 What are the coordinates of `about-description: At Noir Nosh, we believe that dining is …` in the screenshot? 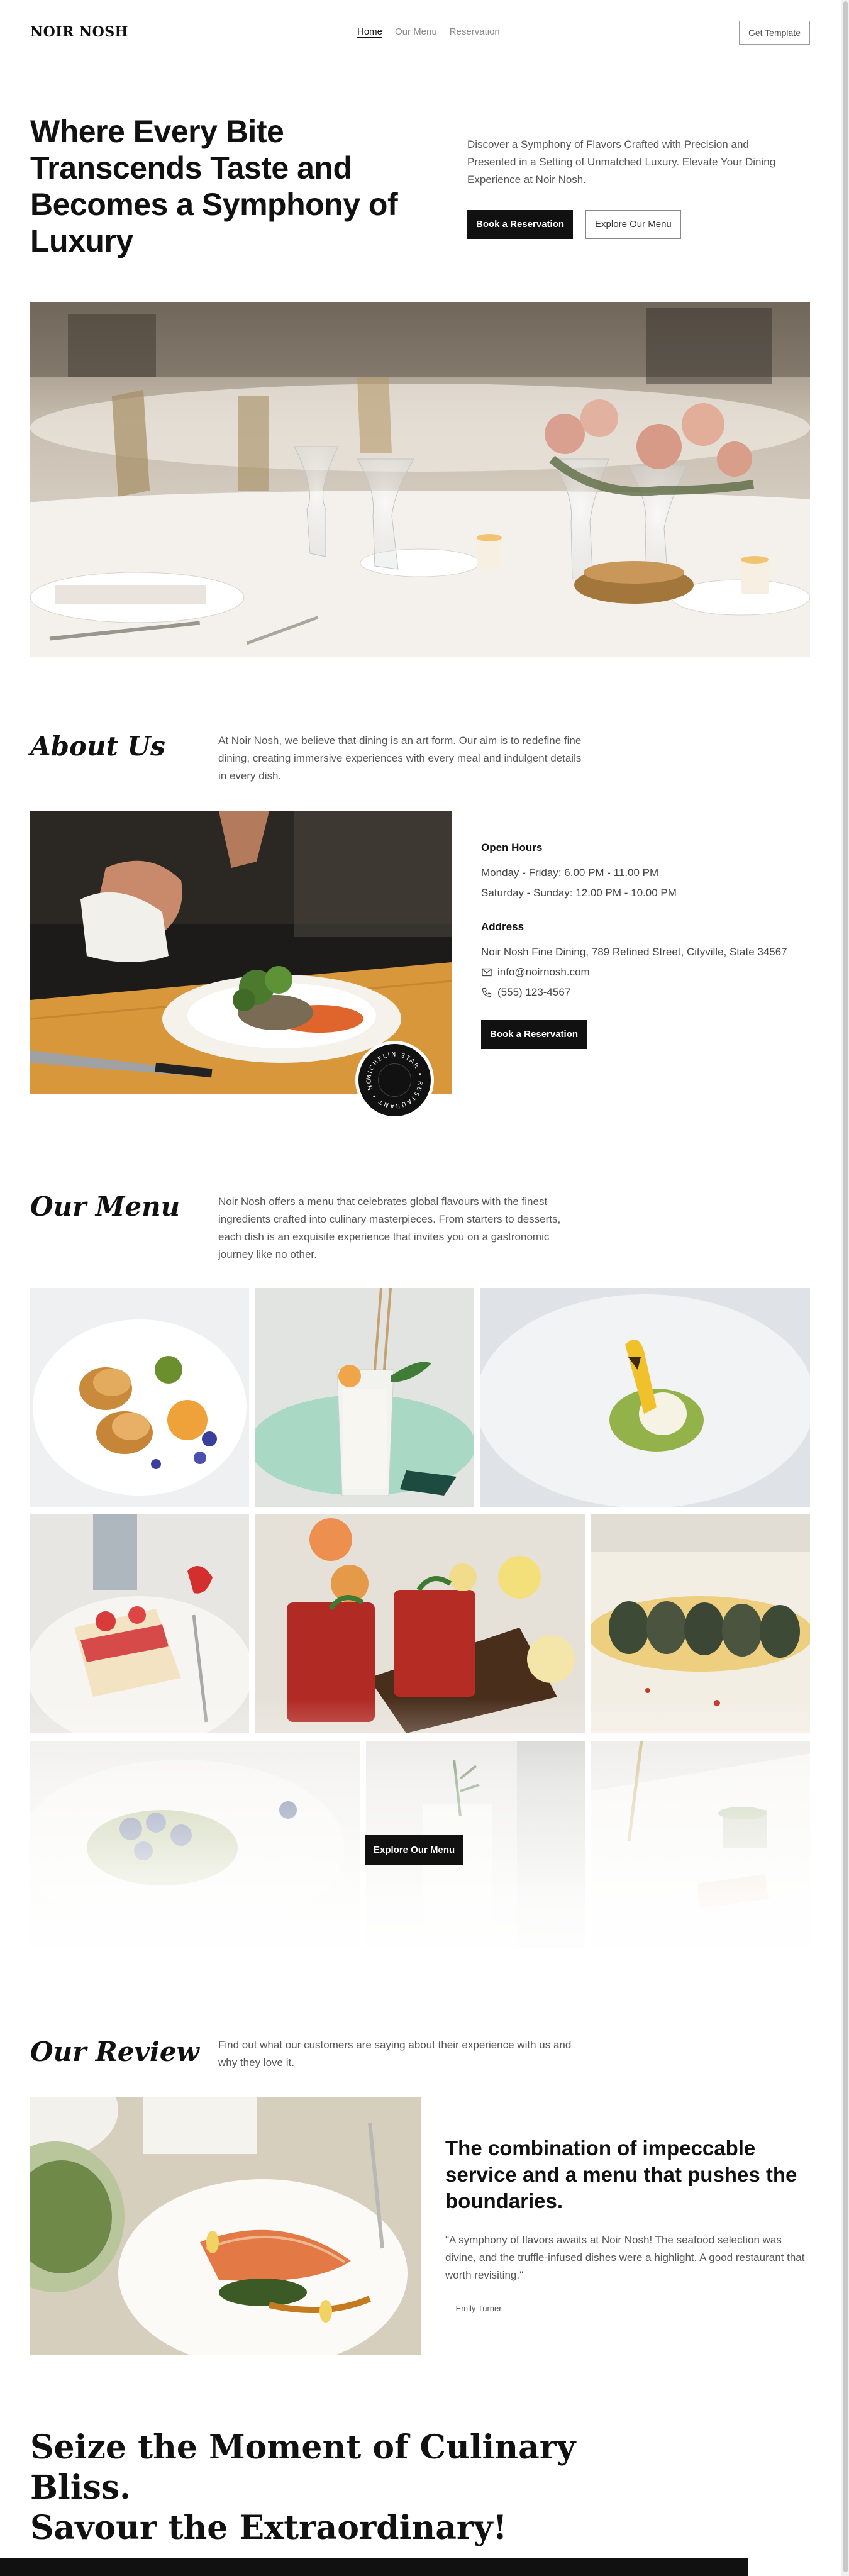 It's located at (400, 758).